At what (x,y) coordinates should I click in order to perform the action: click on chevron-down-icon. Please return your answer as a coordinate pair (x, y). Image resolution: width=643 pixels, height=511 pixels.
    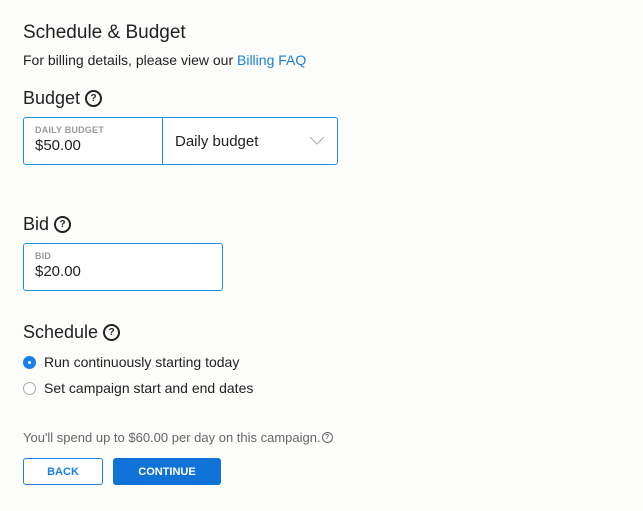
    Looking at the image, I should click on (317, 140).